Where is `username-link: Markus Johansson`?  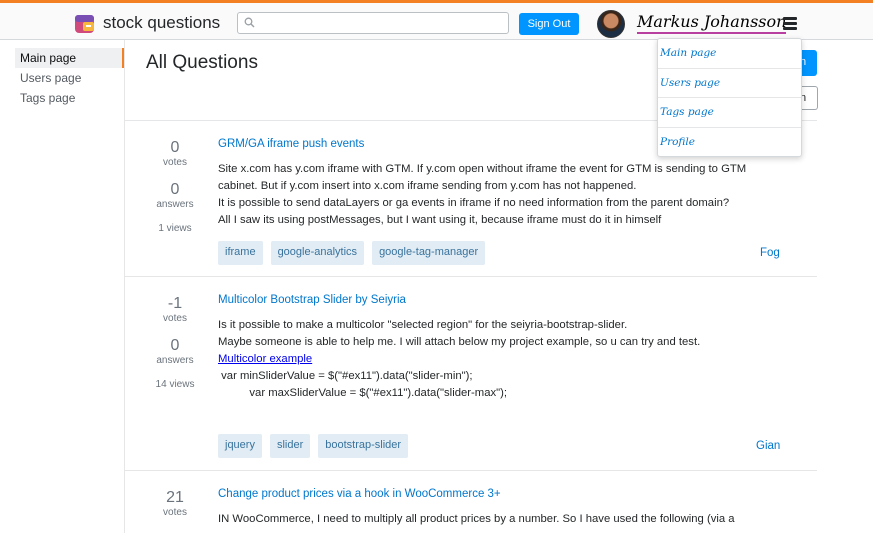
username-link: Markus Johansson is located at coordinates (712, 23).